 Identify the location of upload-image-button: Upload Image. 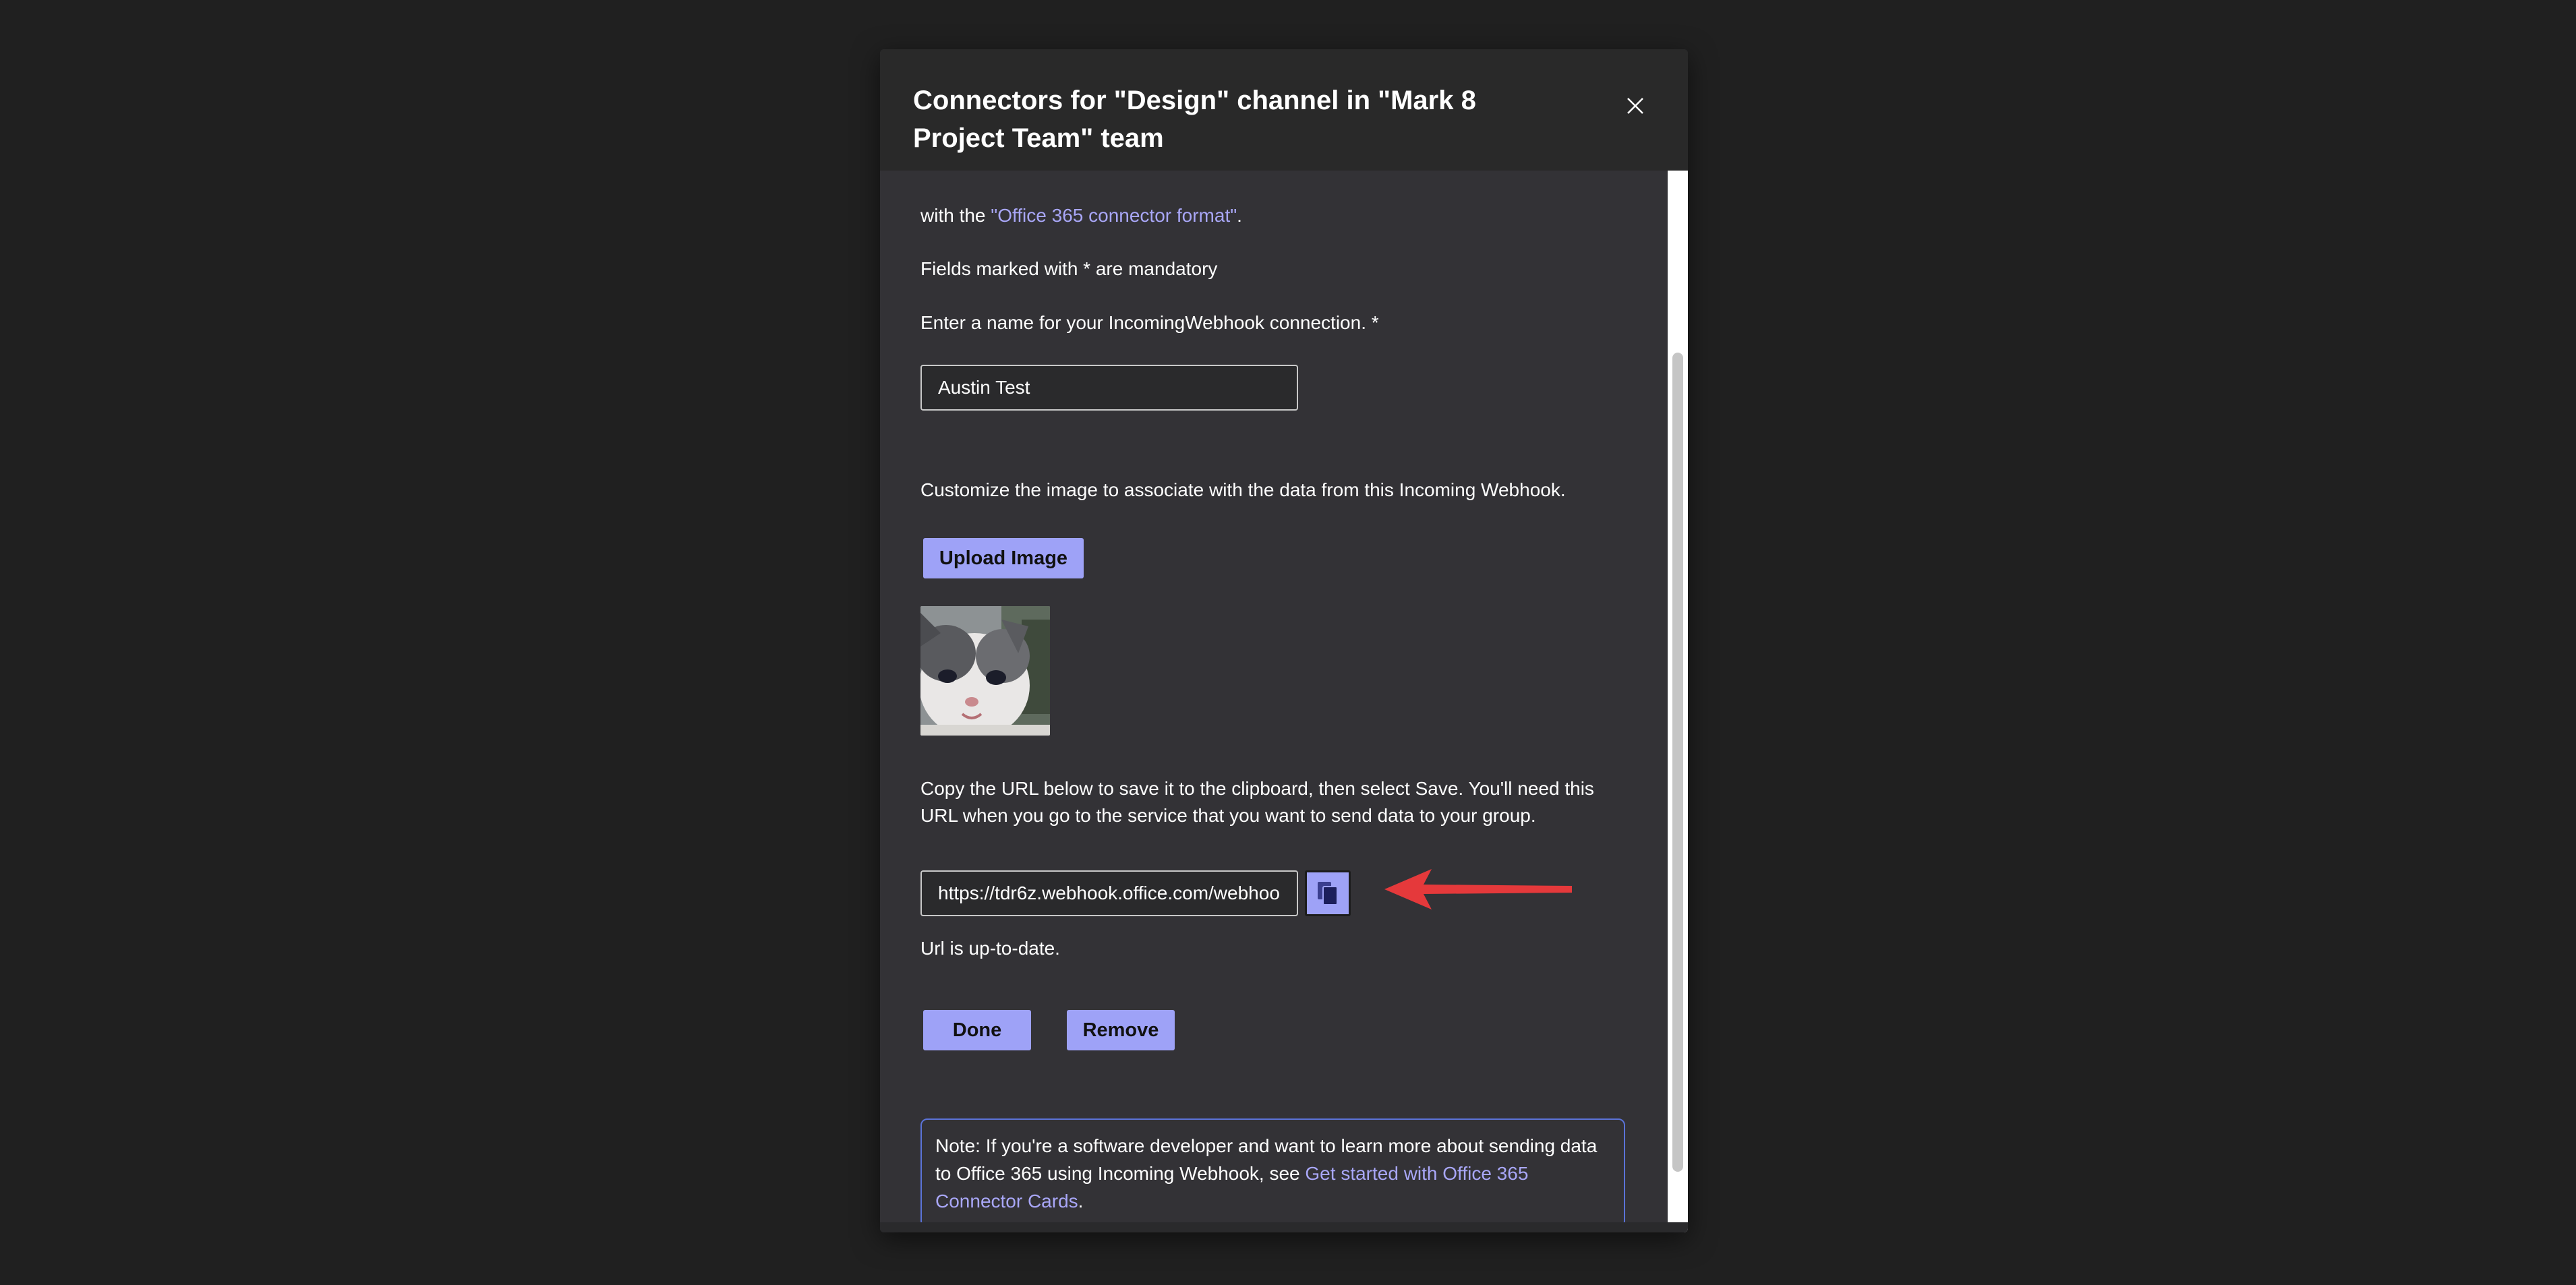
(1003, 558).